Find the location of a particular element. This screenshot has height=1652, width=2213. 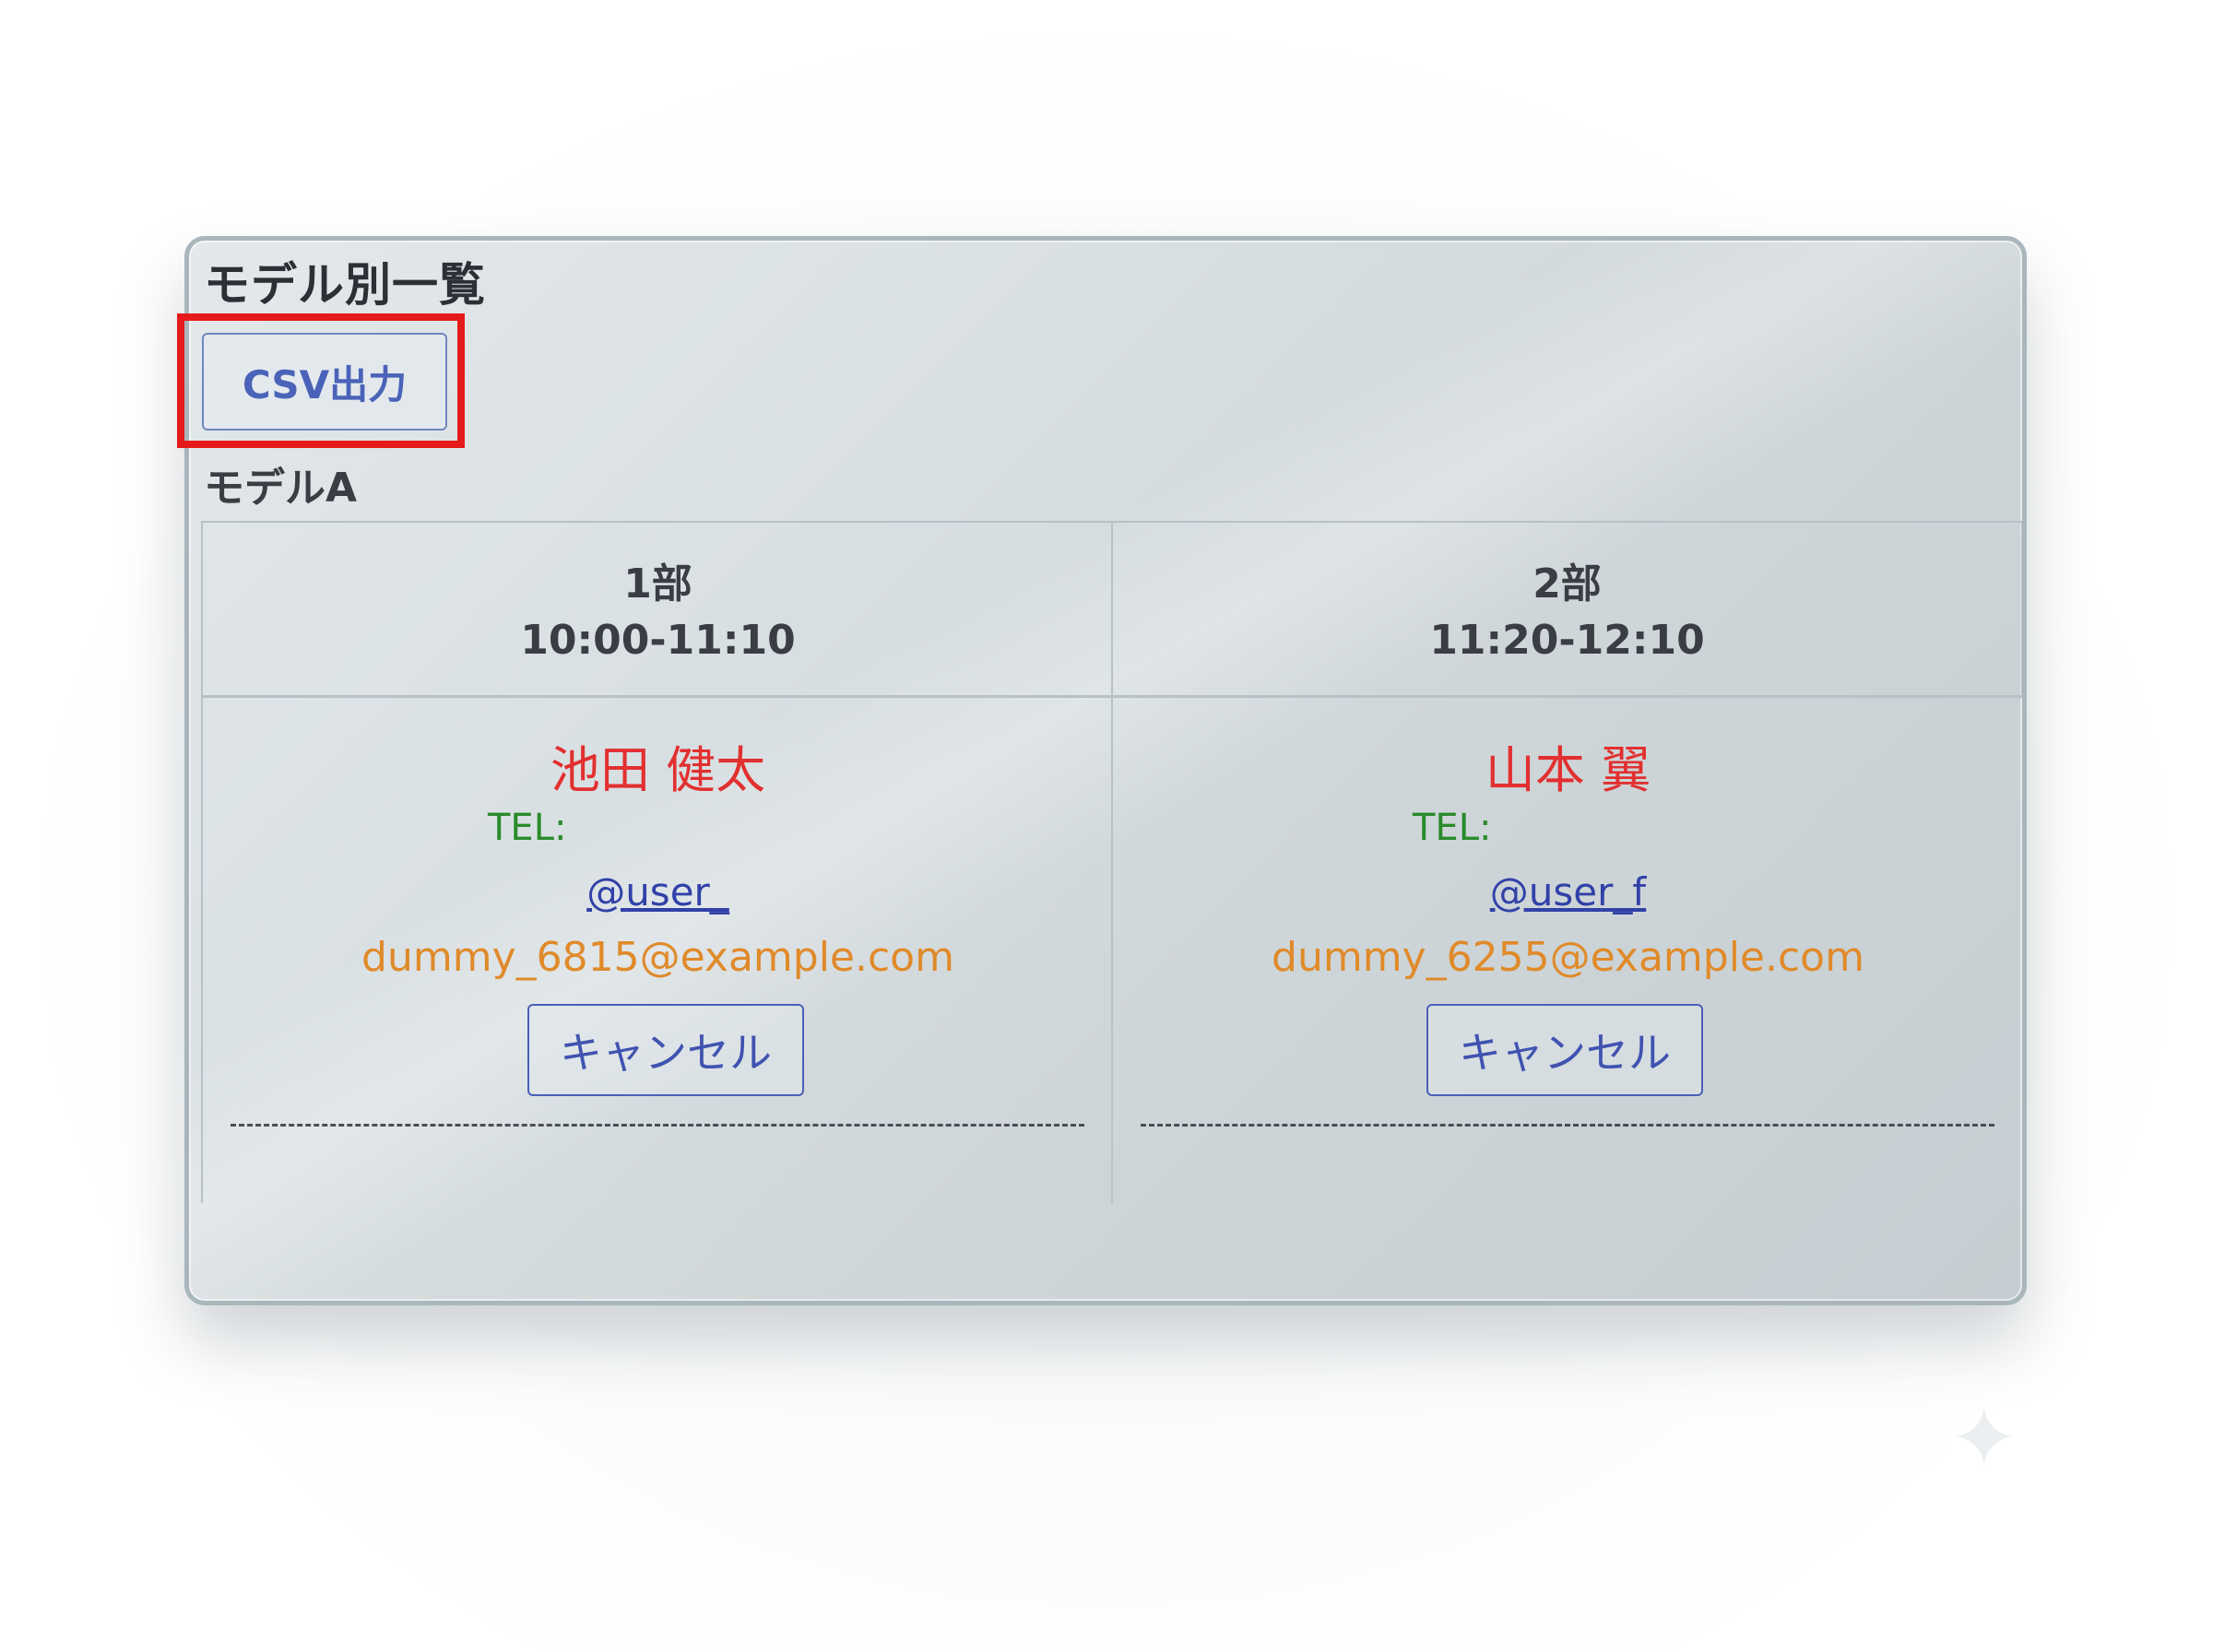

user-handle-link: @user_f is located at coordinates (1567, 891).